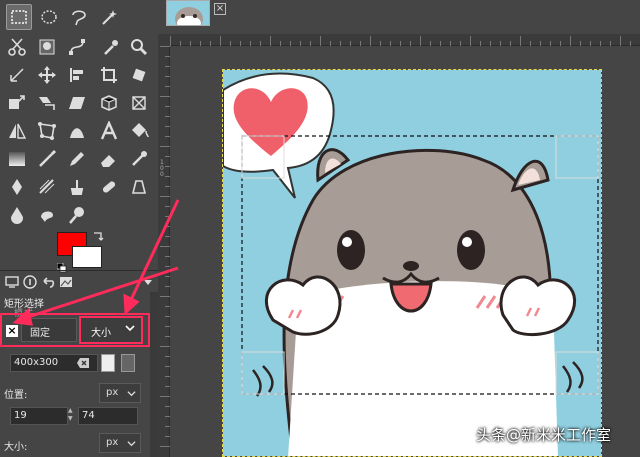 Image resolution: width=640 pixels, height=457 pixels. I want to click on fixed-label: 固定, so click(49, 330).